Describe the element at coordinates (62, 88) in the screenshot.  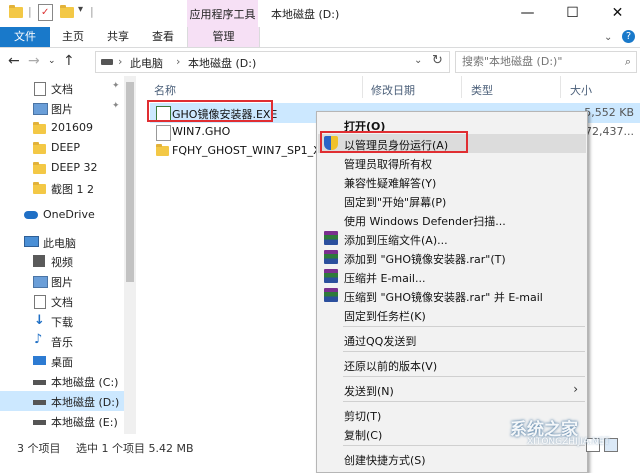
I see `nav-item-documents-quick: 文档 ✦` at that location.